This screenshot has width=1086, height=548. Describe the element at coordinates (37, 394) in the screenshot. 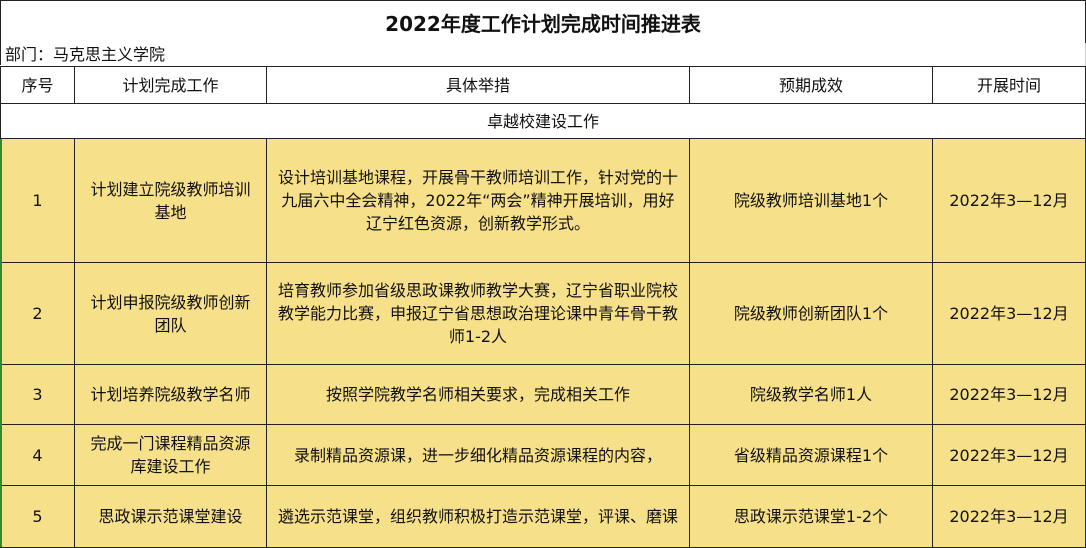

I see `cell-no: 3` at that location.